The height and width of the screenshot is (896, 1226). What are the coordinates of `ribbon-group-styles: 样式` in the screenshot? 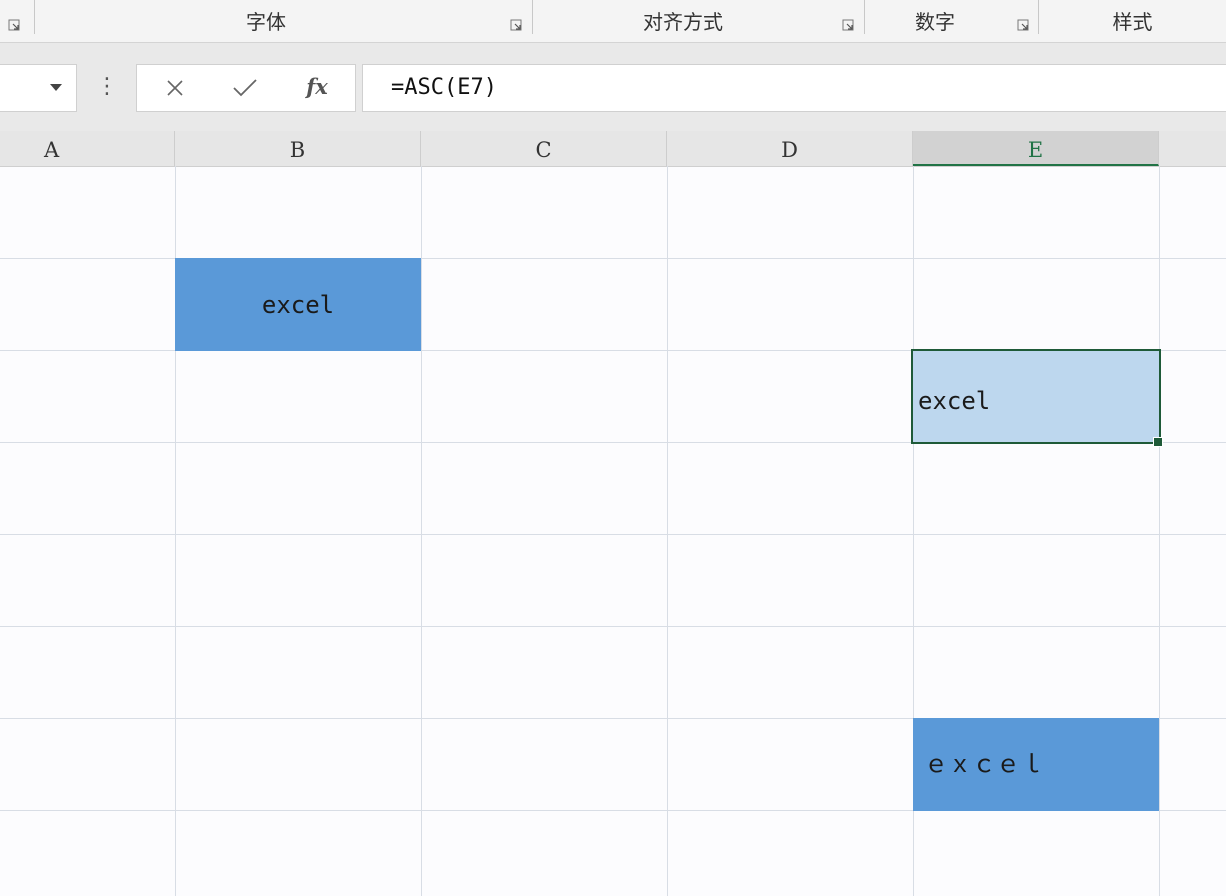 It's located at (1132, 21).